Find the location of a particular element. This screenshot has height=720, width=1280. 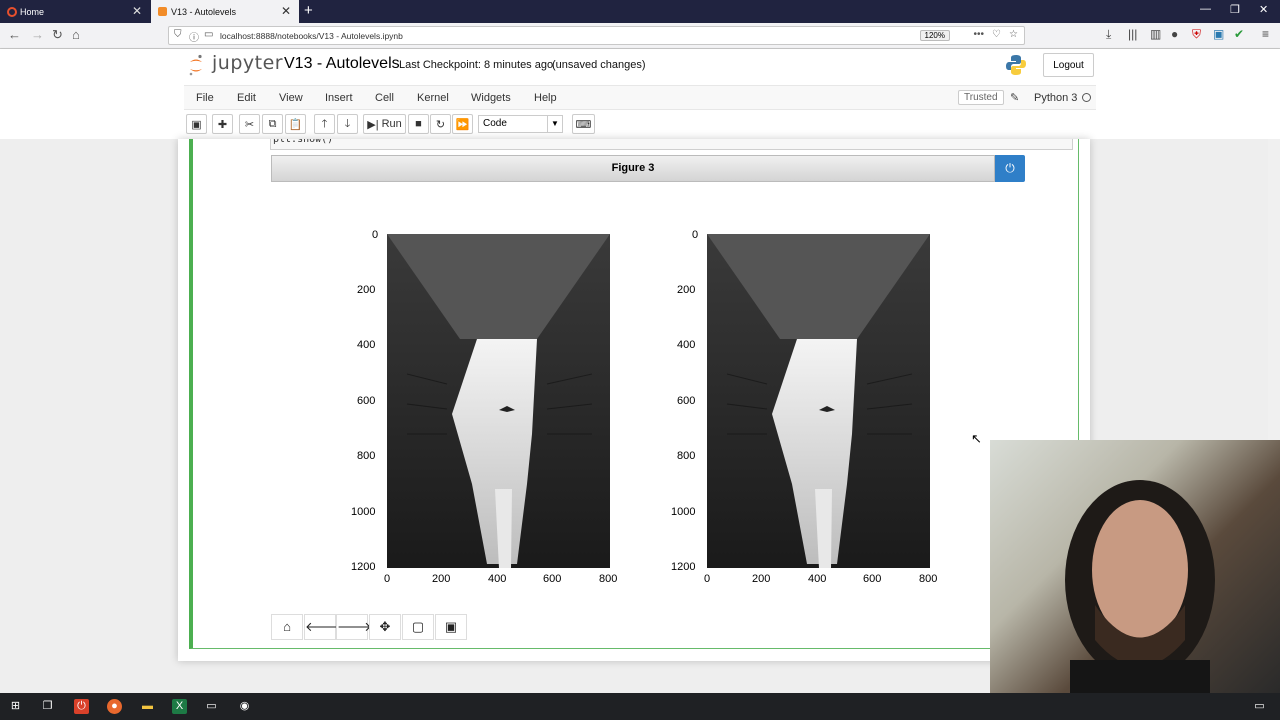

sidebar-icon: ▥ is located at coordinates (1155, 34).